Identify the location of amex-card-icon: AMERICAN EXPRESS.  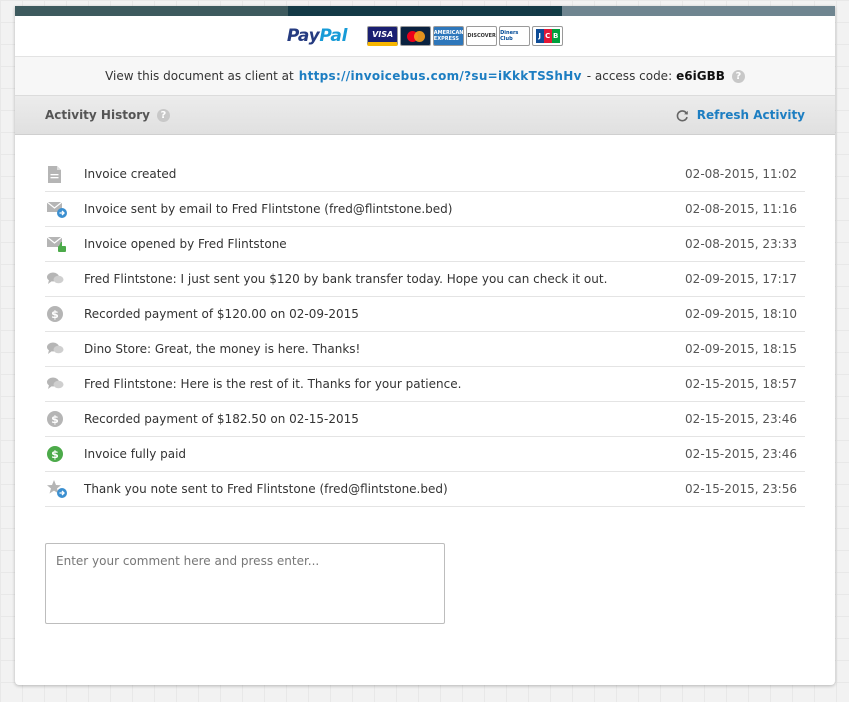
(449, 36).